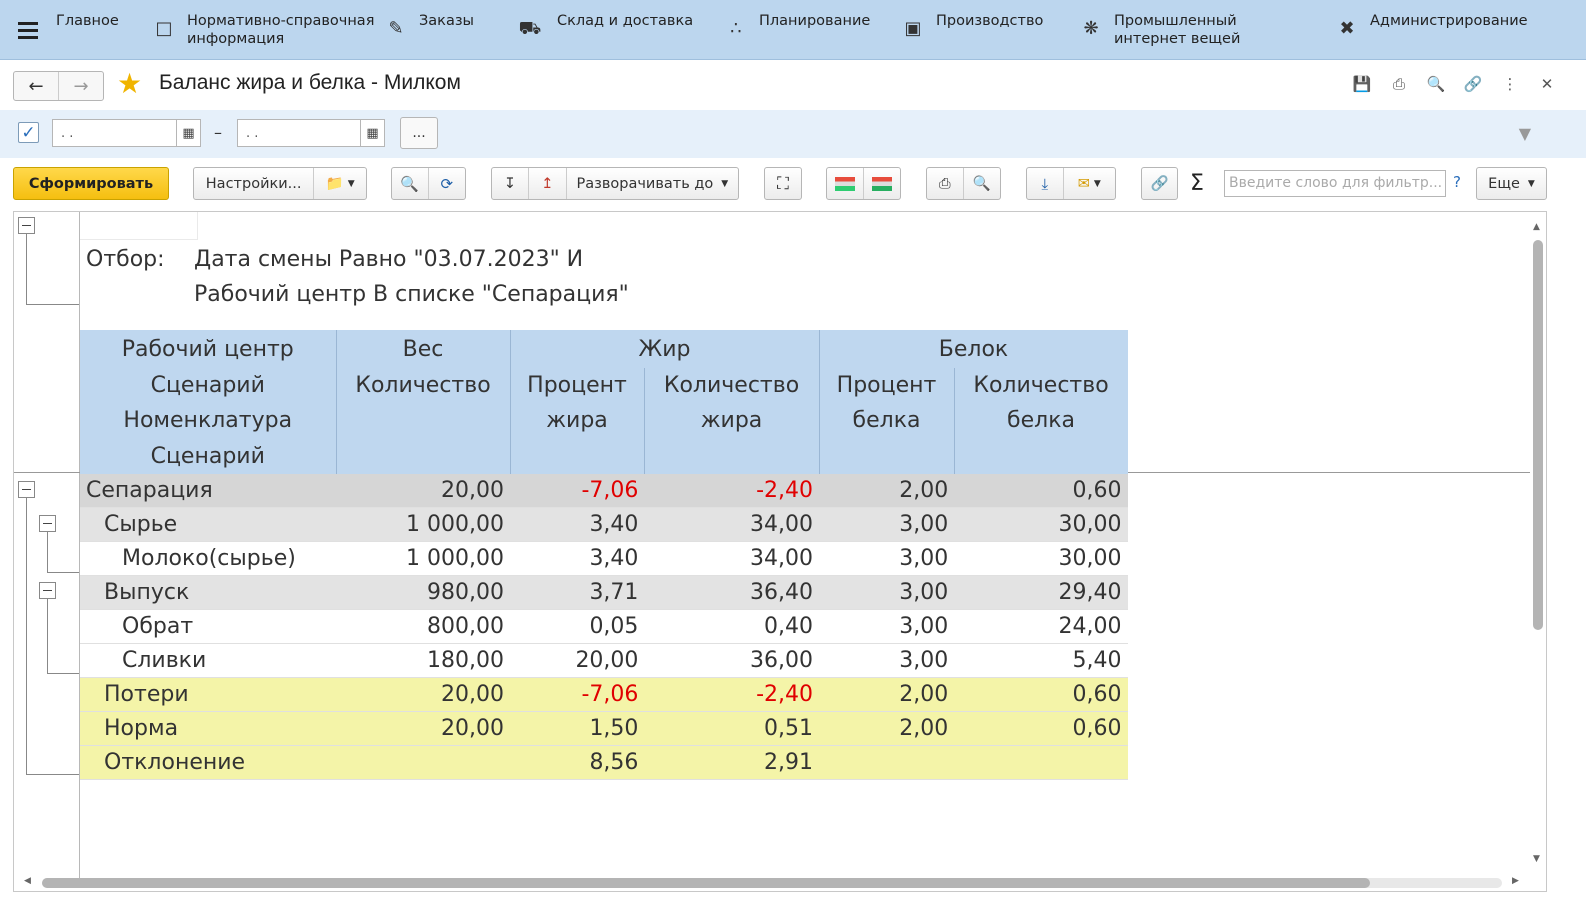 This screenshot has width=1586, height=915. What do you see at coordinates (139, 226) in the screenshot?
I see `top-cell` at bounding box center [139, 226].